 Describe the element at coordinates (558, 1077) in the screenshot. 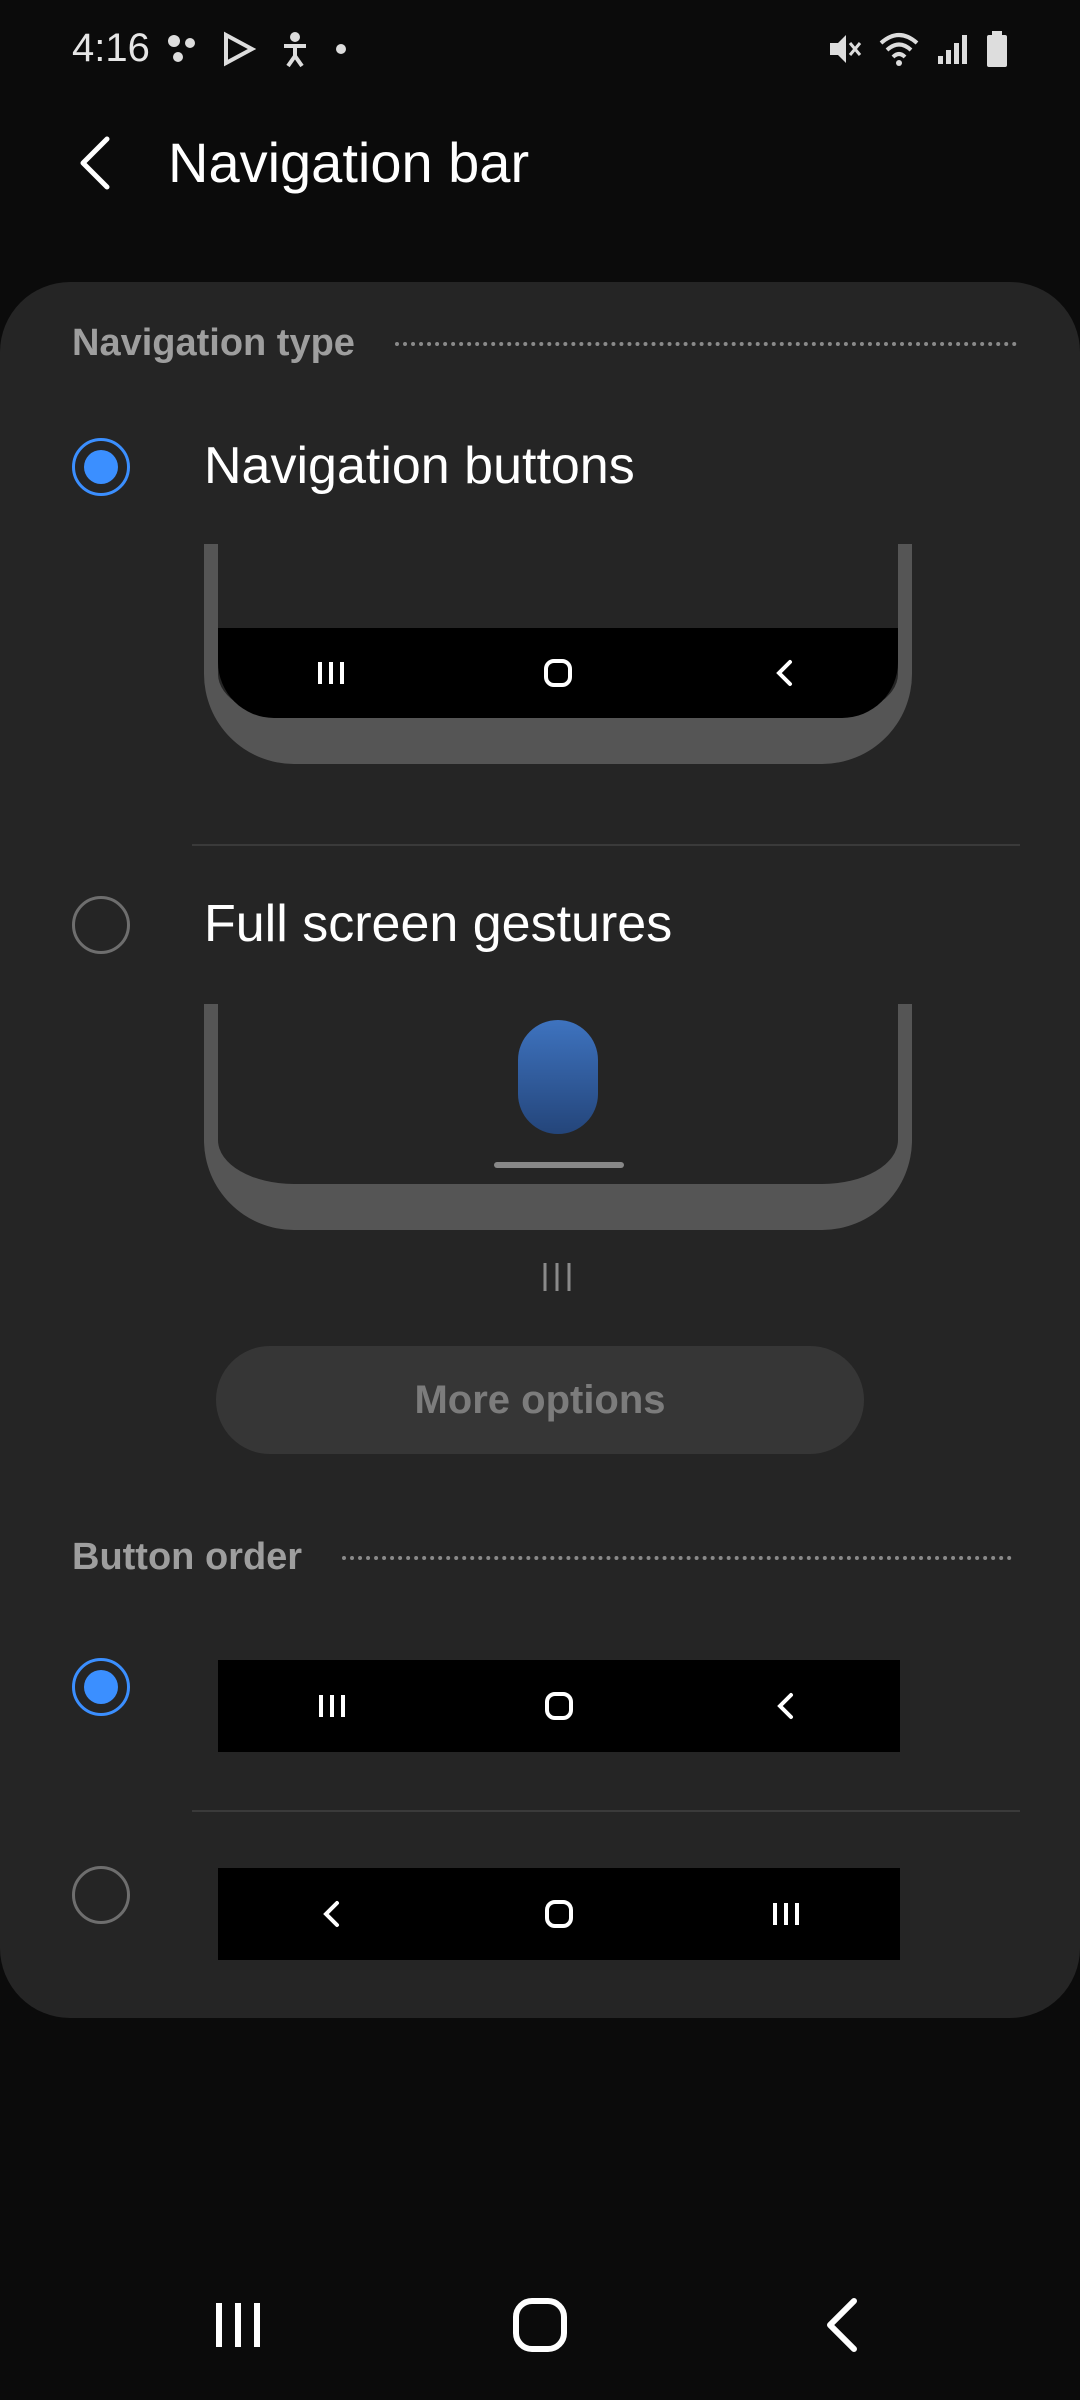

I see `finger-icon` at that location.